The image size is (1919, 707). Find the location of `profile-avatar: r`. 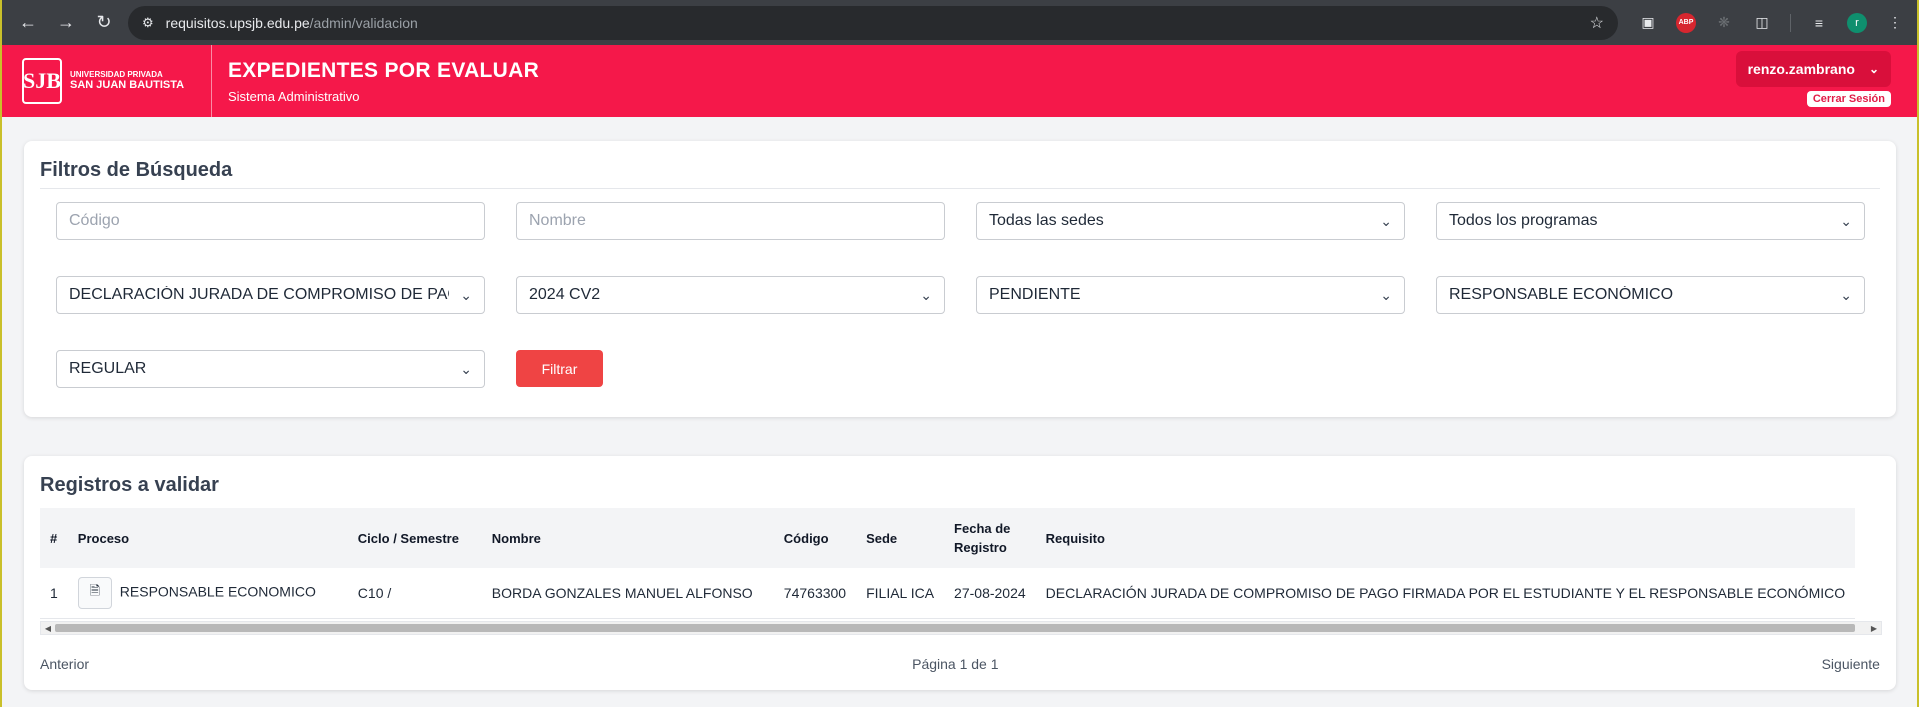

profile-avatar: r is located at coordinates (1857, 22).